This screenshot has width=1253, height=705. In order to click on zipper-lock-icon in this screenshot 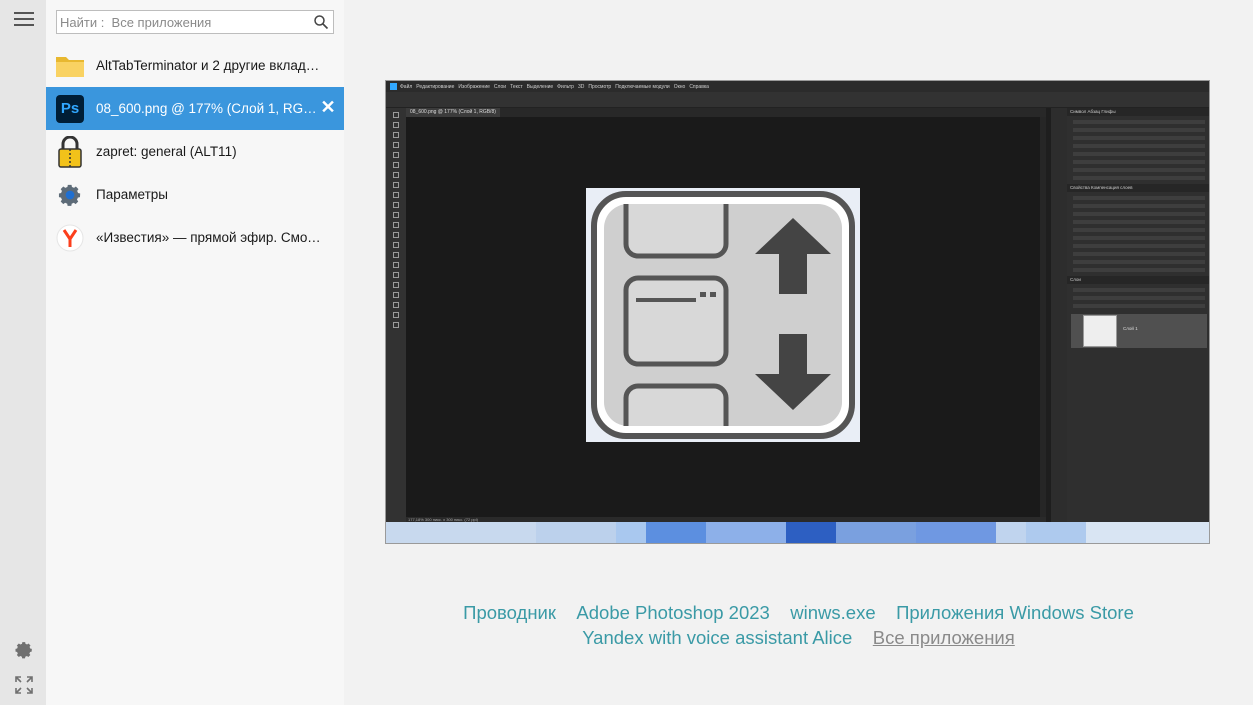, I will do `click(70, 151)`.